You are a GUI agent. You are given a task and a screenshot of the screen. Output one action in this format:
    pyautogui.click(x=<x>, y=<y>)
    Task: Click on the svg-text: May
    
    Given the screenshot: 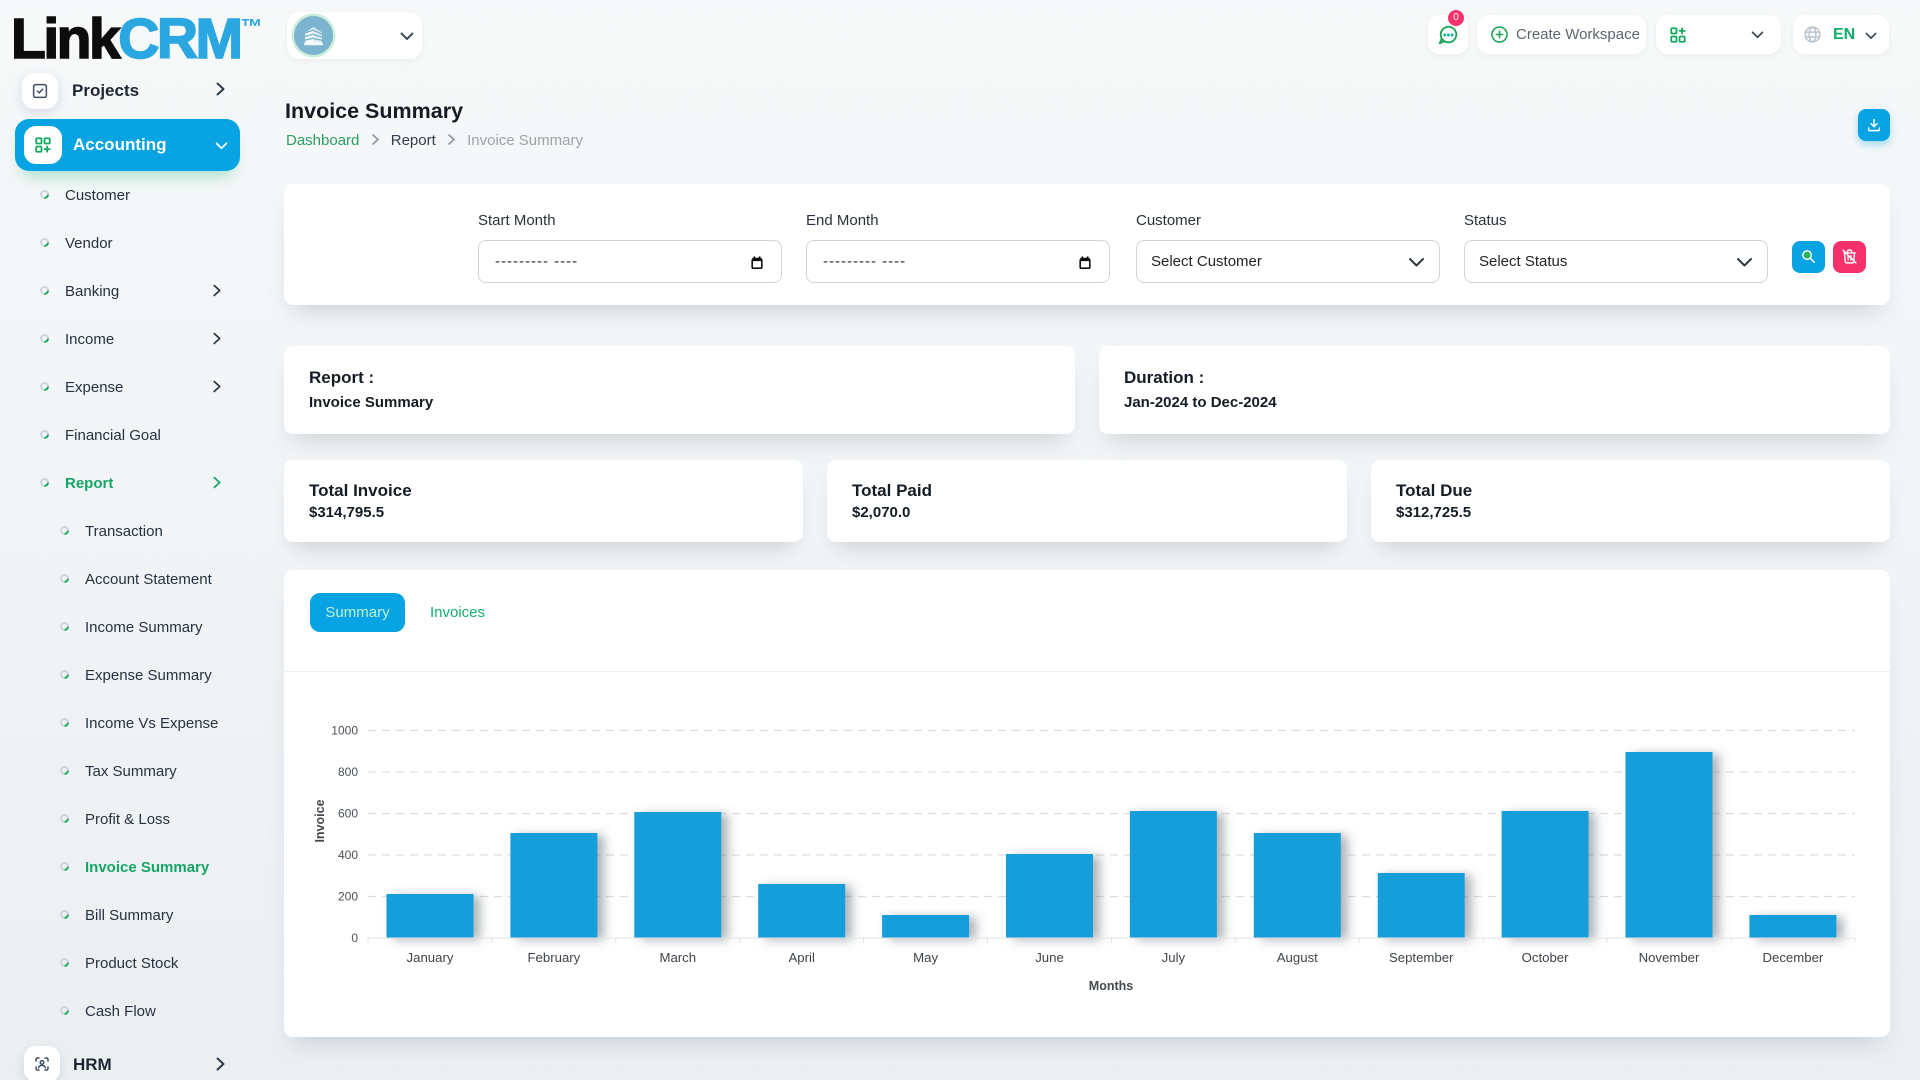 What is the action you would take?
    pyautogui.click(x=925, y=957)
    